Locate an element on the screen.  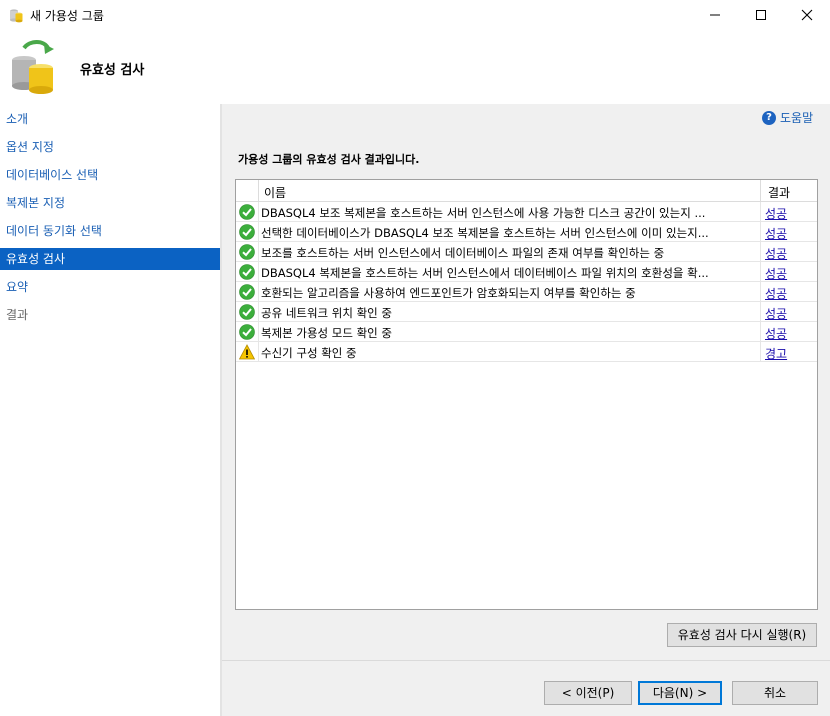
warning-icon is located at coordinates (247, 352).